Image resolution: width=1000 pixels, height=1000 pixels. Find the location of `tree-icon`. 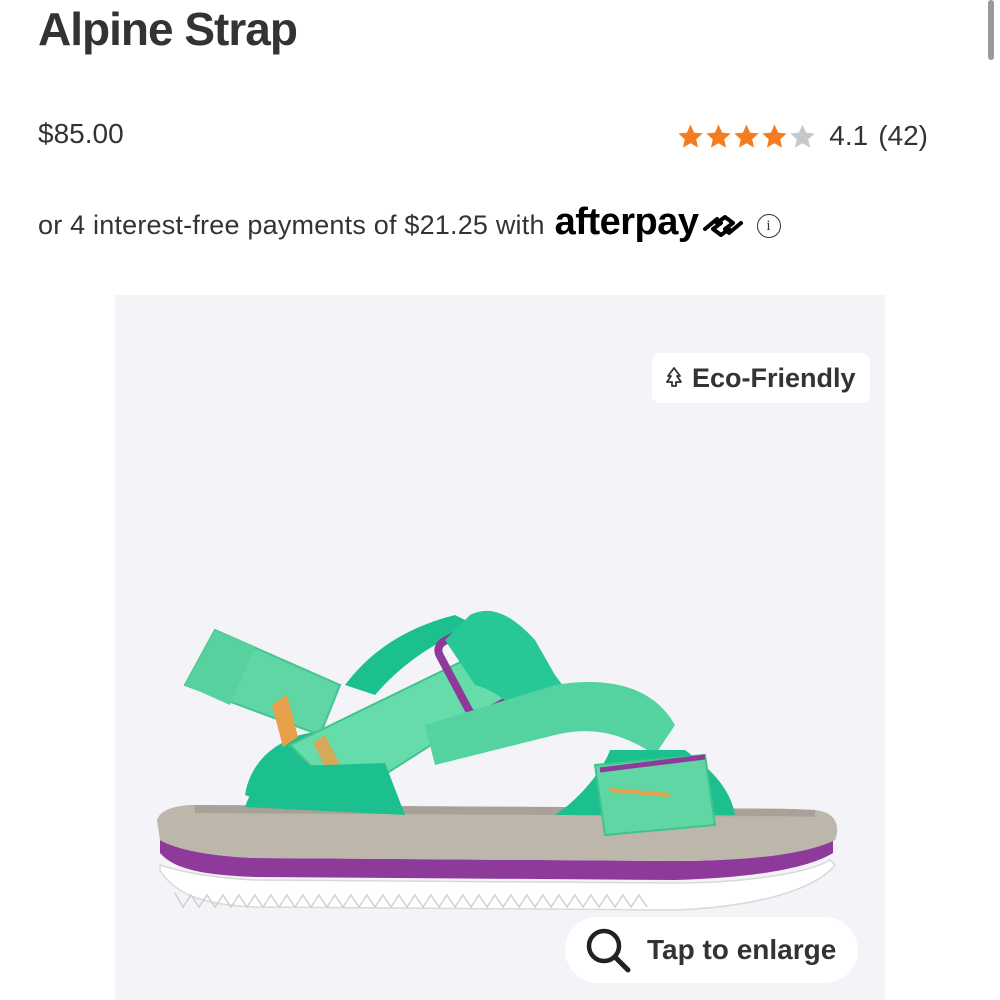

tree-icon is located at coordinates (674, 377).